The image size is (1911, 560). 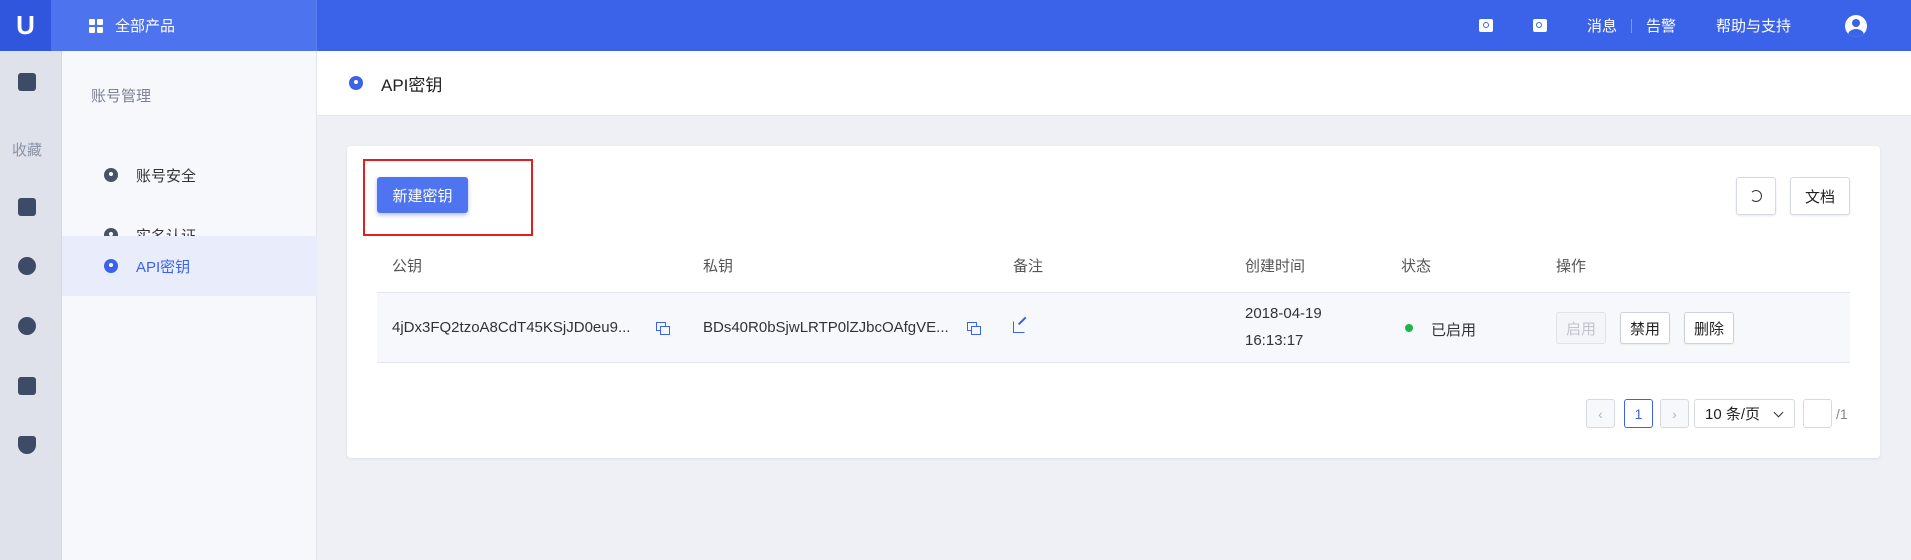 I want to click on page-number-current: 1, so click(x=1638, y=413).